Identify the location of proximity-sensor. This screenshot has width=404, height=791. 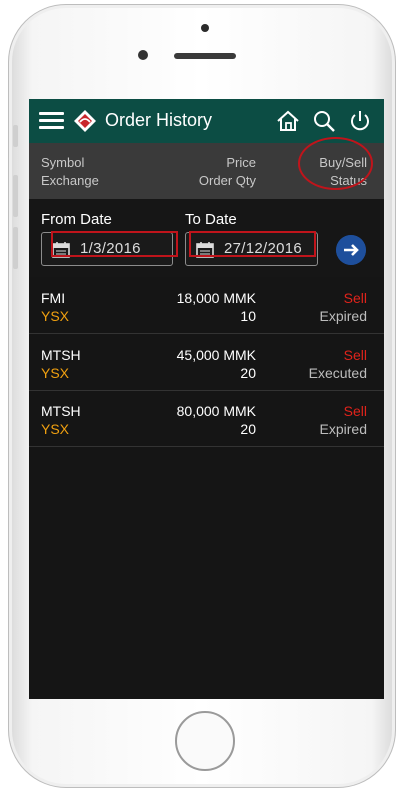
(205, 28).